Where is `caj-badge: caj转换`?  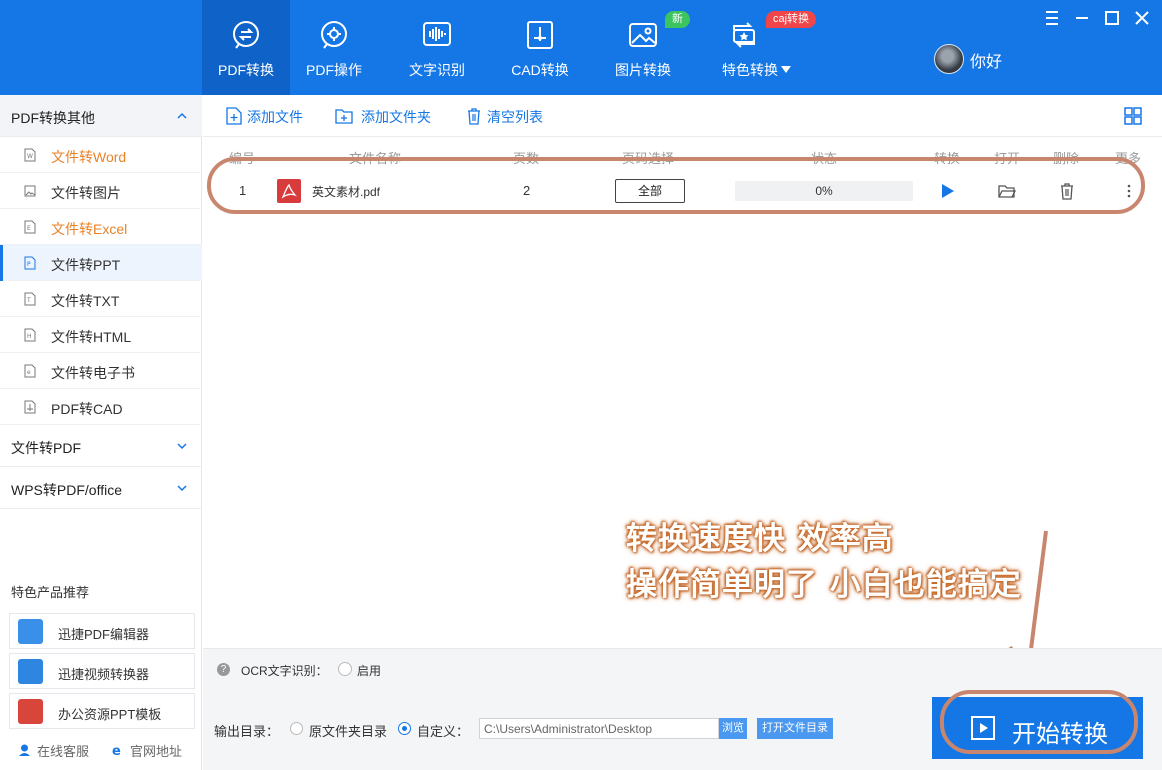
caj-badge: caj转换 is located at coordinates (791, 19).